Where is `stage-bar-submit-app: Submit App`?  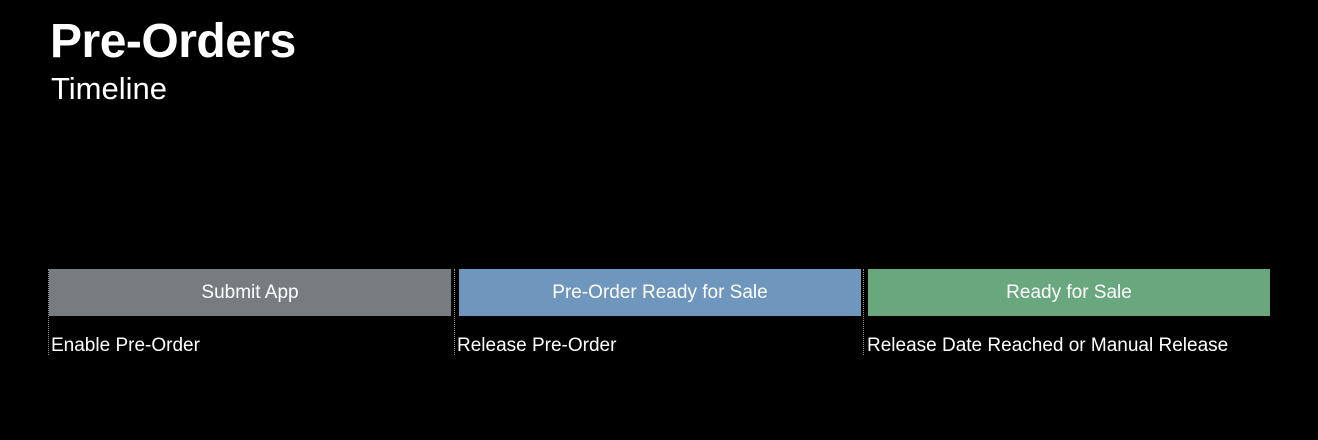
stage-bar-submit-app: Submit App is located at coordinates (250, 292).